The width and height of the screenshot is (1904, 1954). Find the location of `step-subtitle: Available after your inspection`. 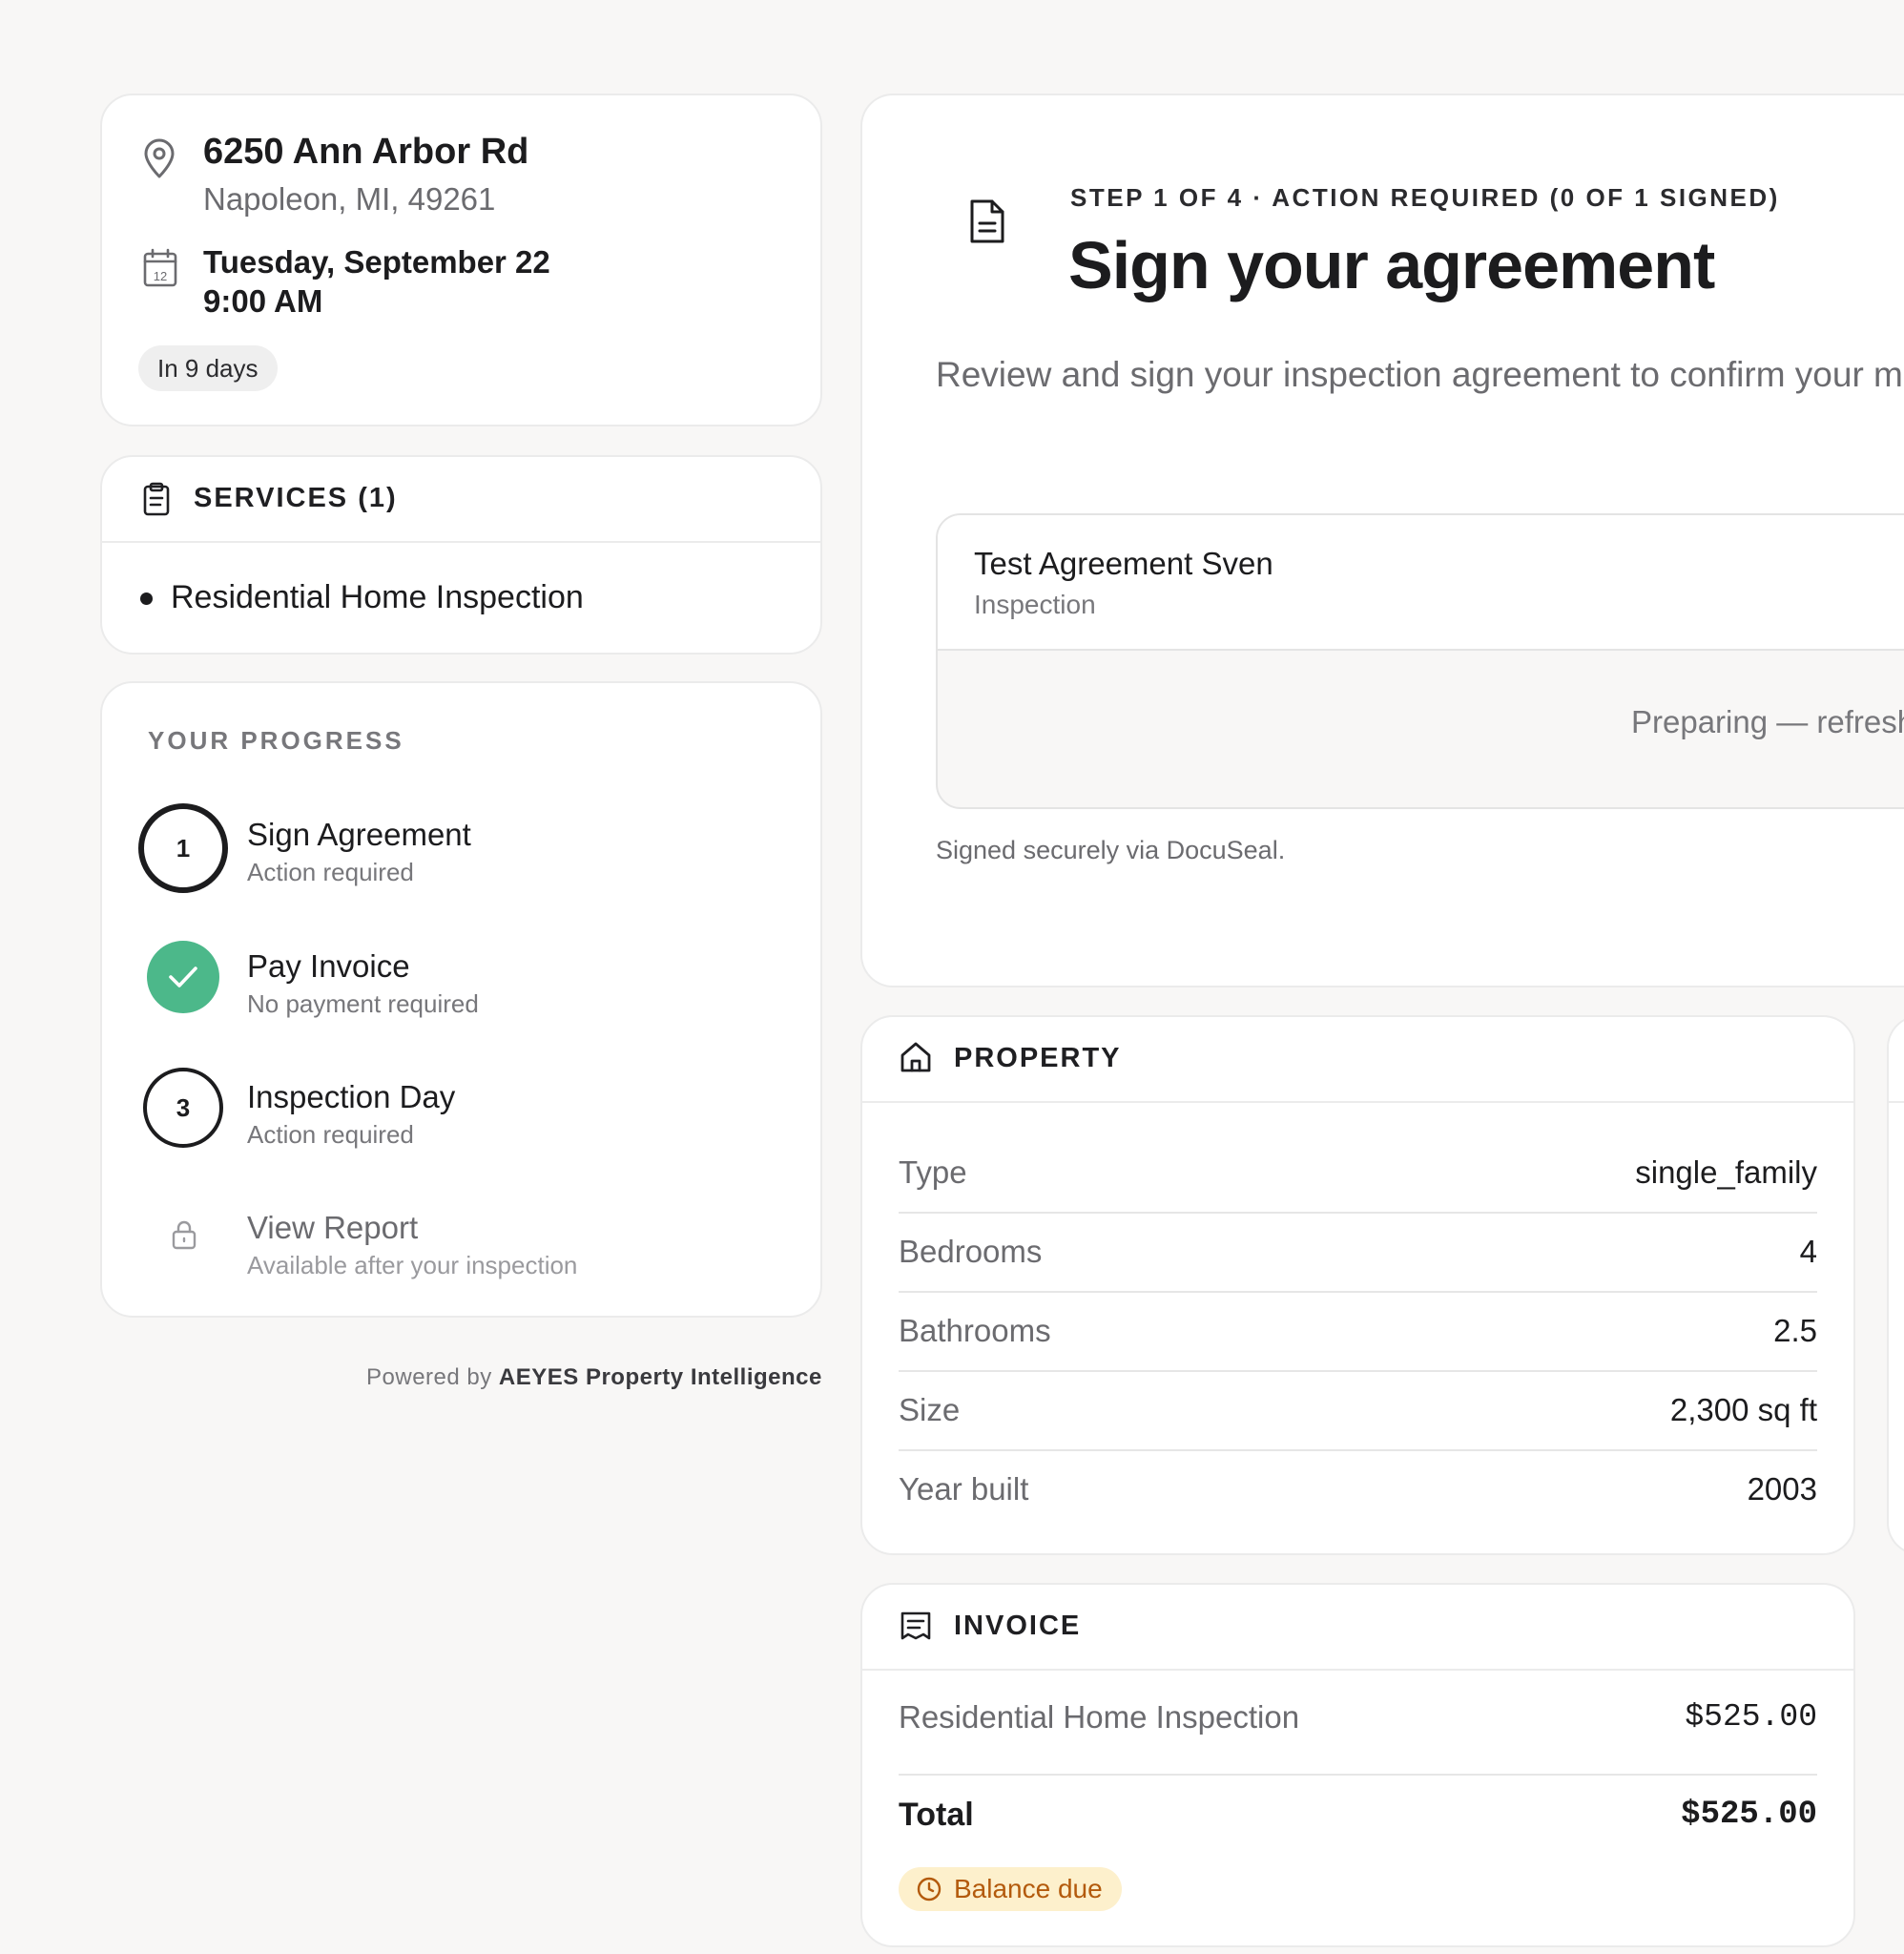

step-subtitle: Available after your inspection is located at coordinates (412, 1265).